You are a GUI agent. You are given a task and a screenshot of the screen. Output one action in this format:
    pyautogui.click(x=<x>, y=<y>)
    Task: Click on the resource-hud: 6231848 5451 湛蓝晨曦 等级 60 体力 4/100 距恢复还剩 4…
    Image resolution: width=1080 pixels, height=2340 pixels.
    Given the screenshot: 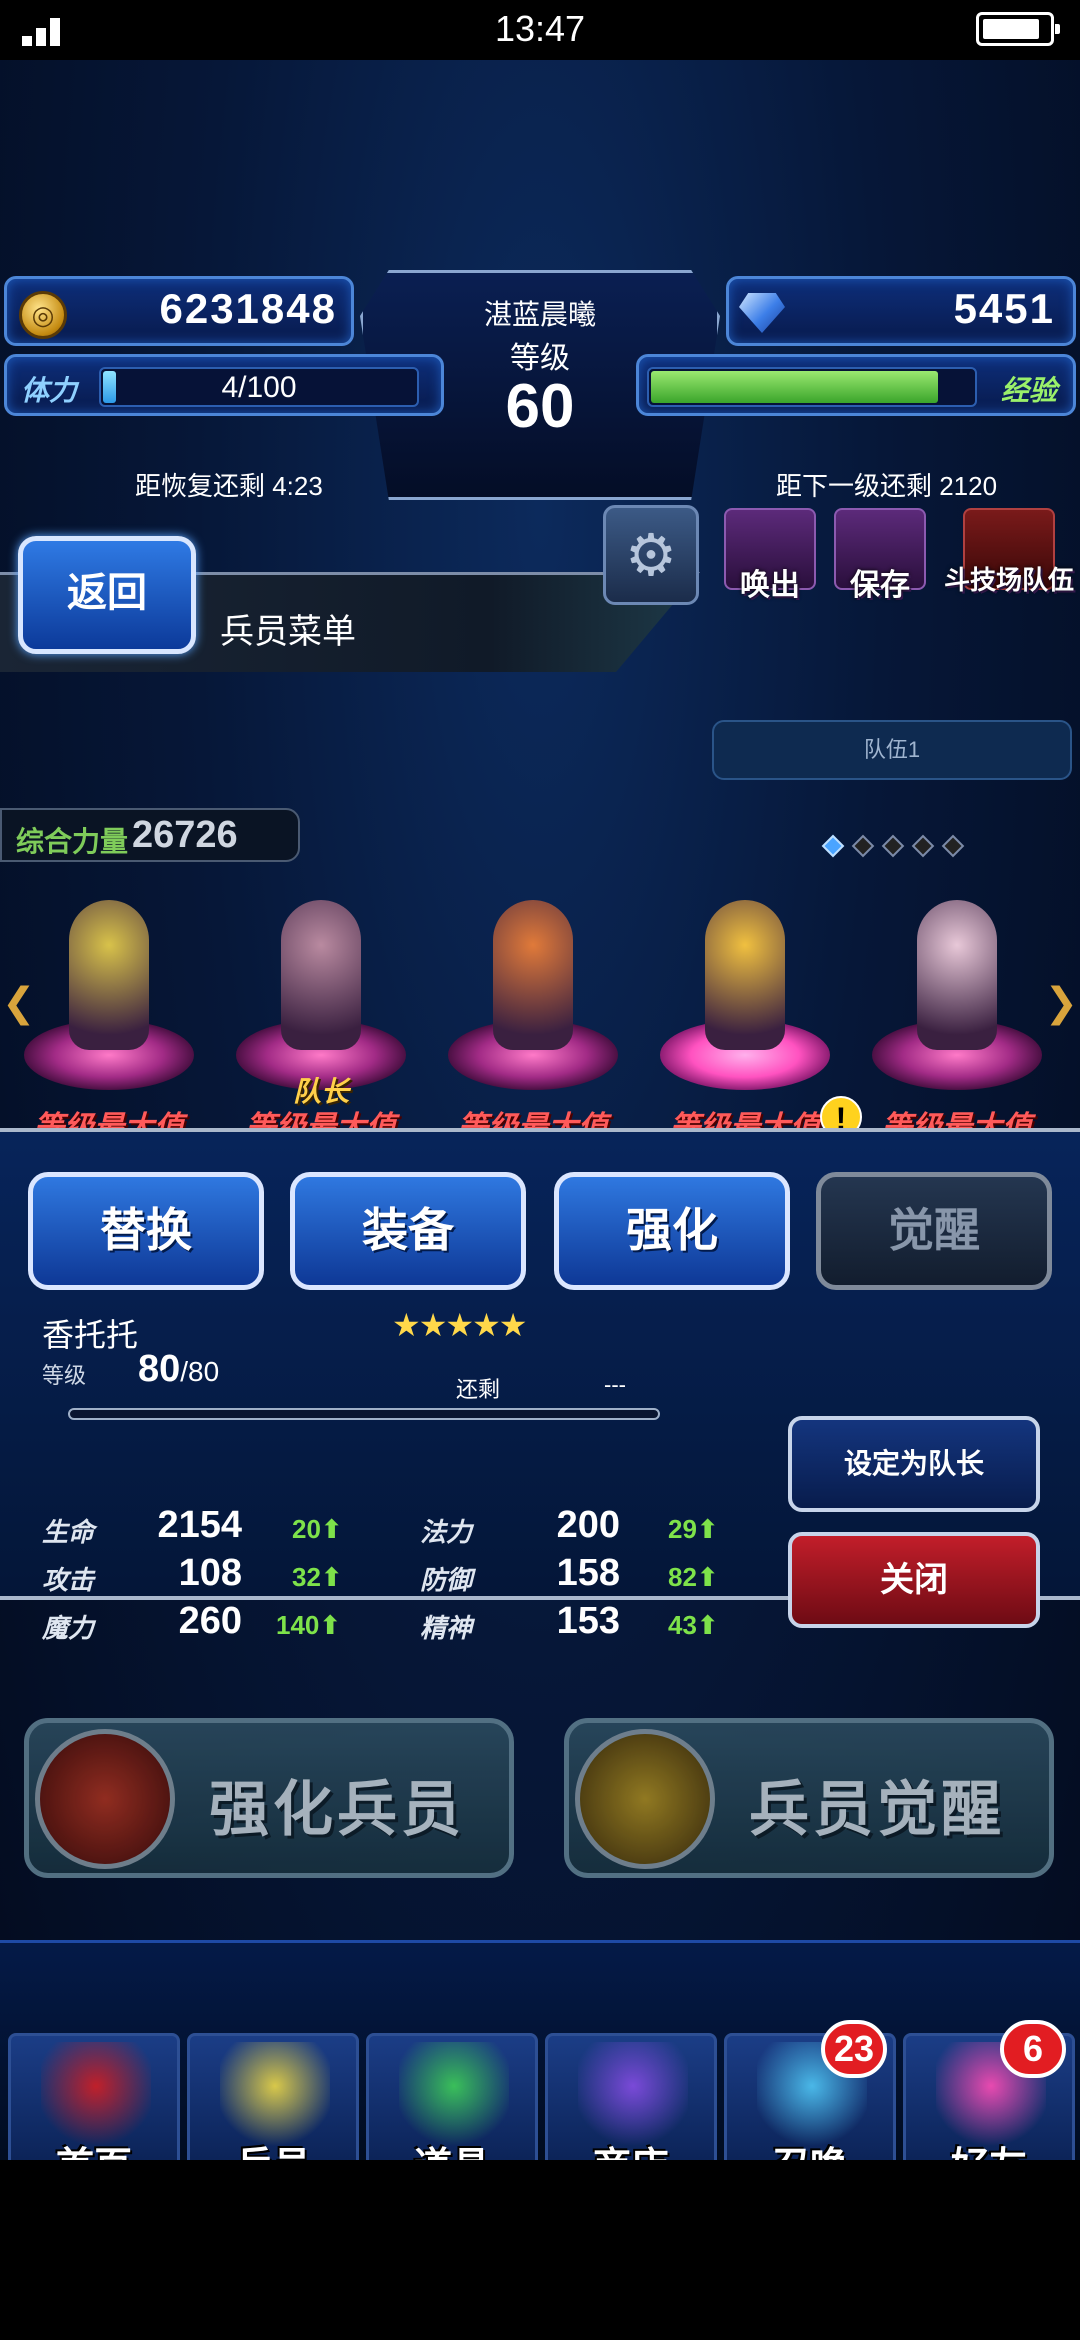 What is the action you would take?
    pyautogui.click(x=540, y=390)
    